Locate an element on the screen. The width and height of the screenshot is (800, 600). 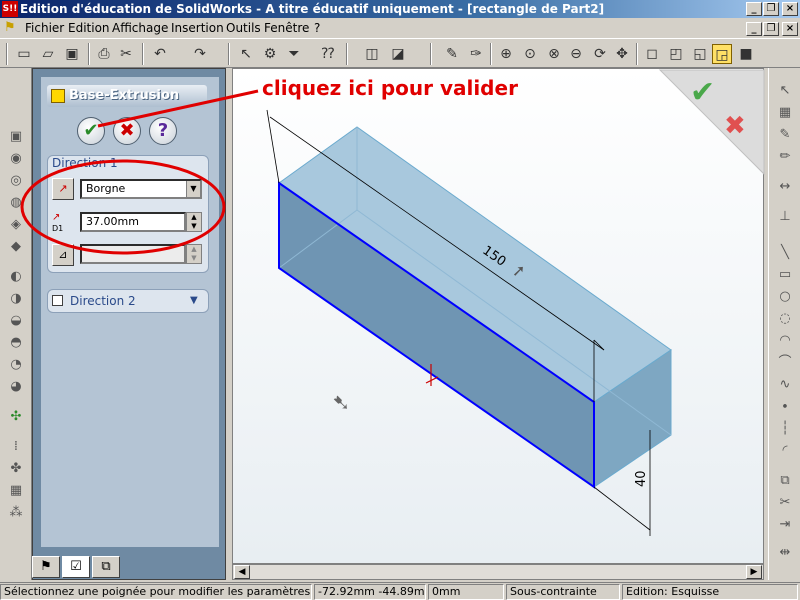
sketch-icon: ◫ is located at coordinates (372, 54).